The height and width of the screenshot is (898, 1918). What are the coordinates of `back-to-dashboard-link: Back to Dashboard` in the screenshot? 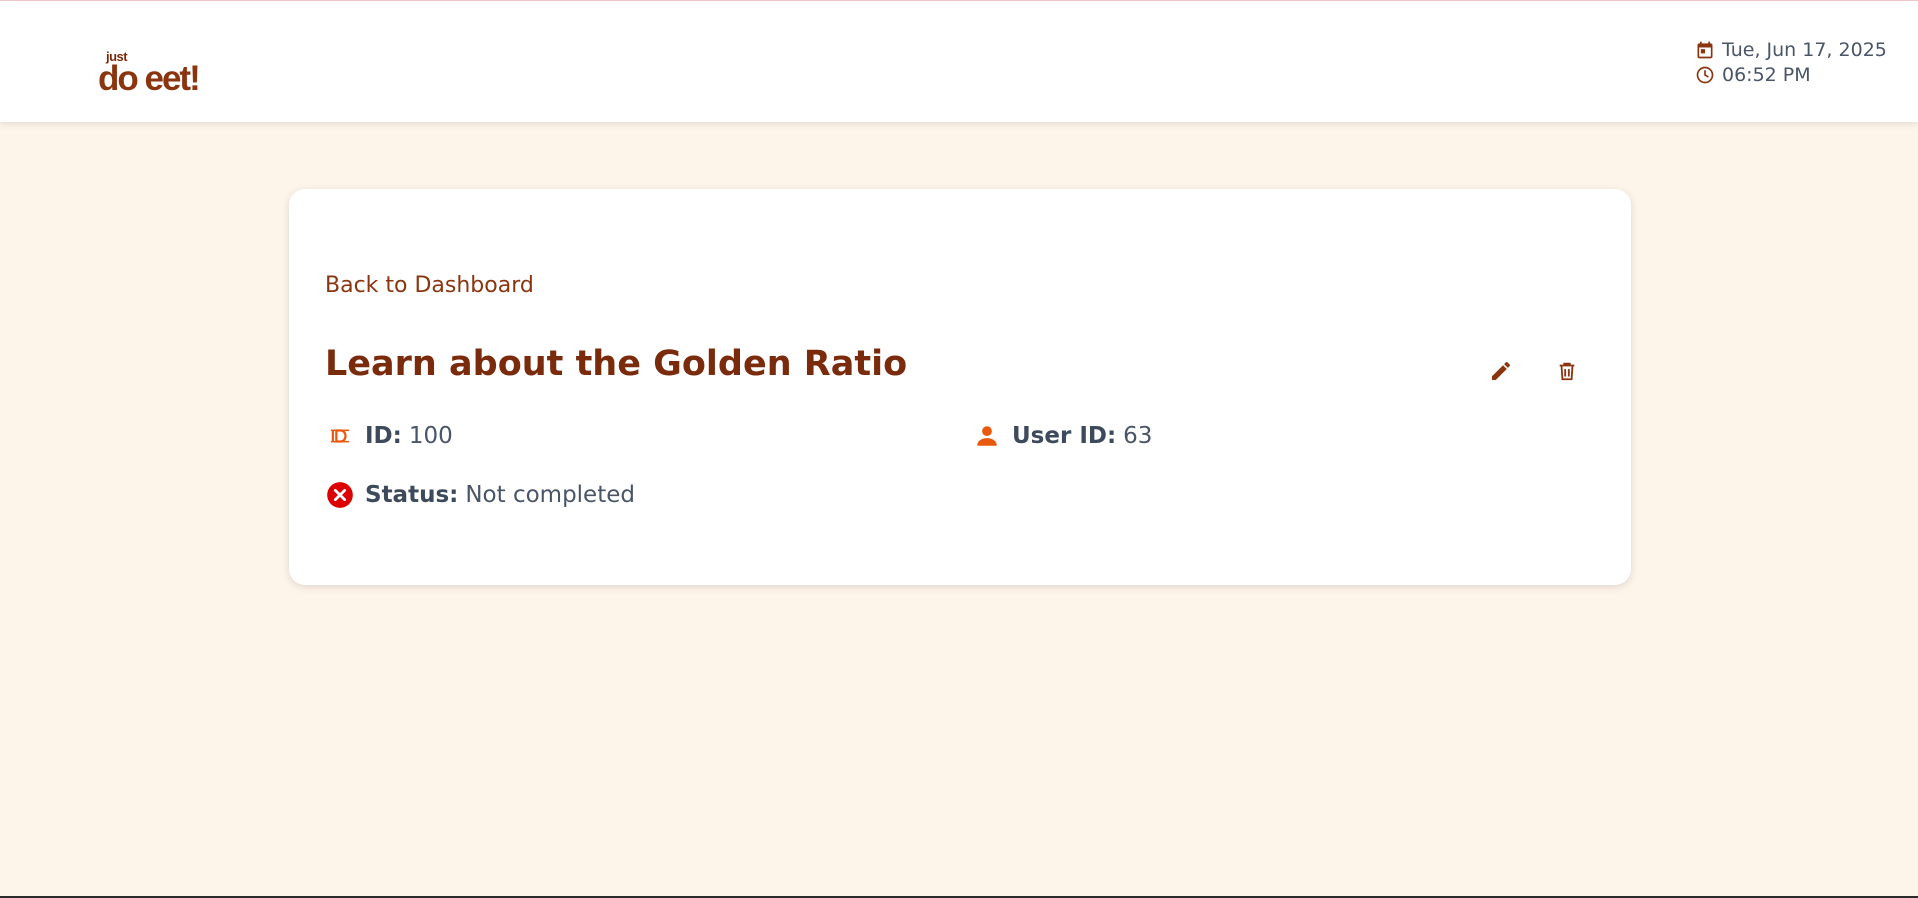 It's located at (429, 285).